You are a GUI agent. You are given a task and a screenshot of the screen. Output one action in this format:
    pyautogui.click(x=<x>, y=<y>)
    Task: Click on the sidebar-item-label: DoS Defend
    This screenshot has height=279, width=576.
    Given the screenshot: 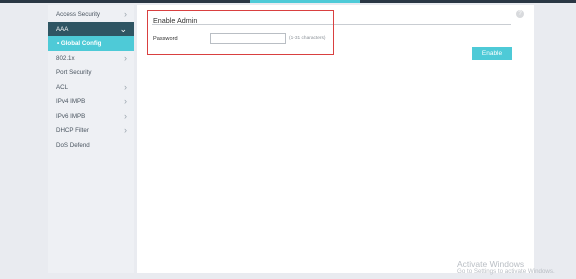 What is the action you would take?
    pyautogui.click(x=73, y=145)
    